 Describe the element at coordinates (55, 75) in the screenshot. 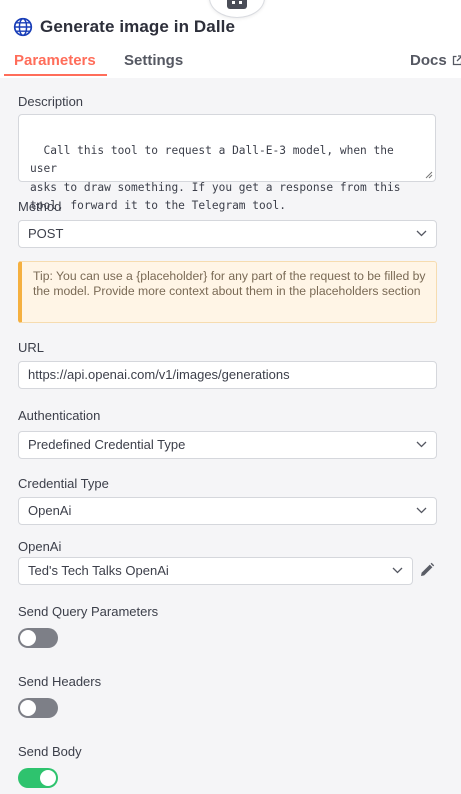

I see `active-tab-indicator` at that location.